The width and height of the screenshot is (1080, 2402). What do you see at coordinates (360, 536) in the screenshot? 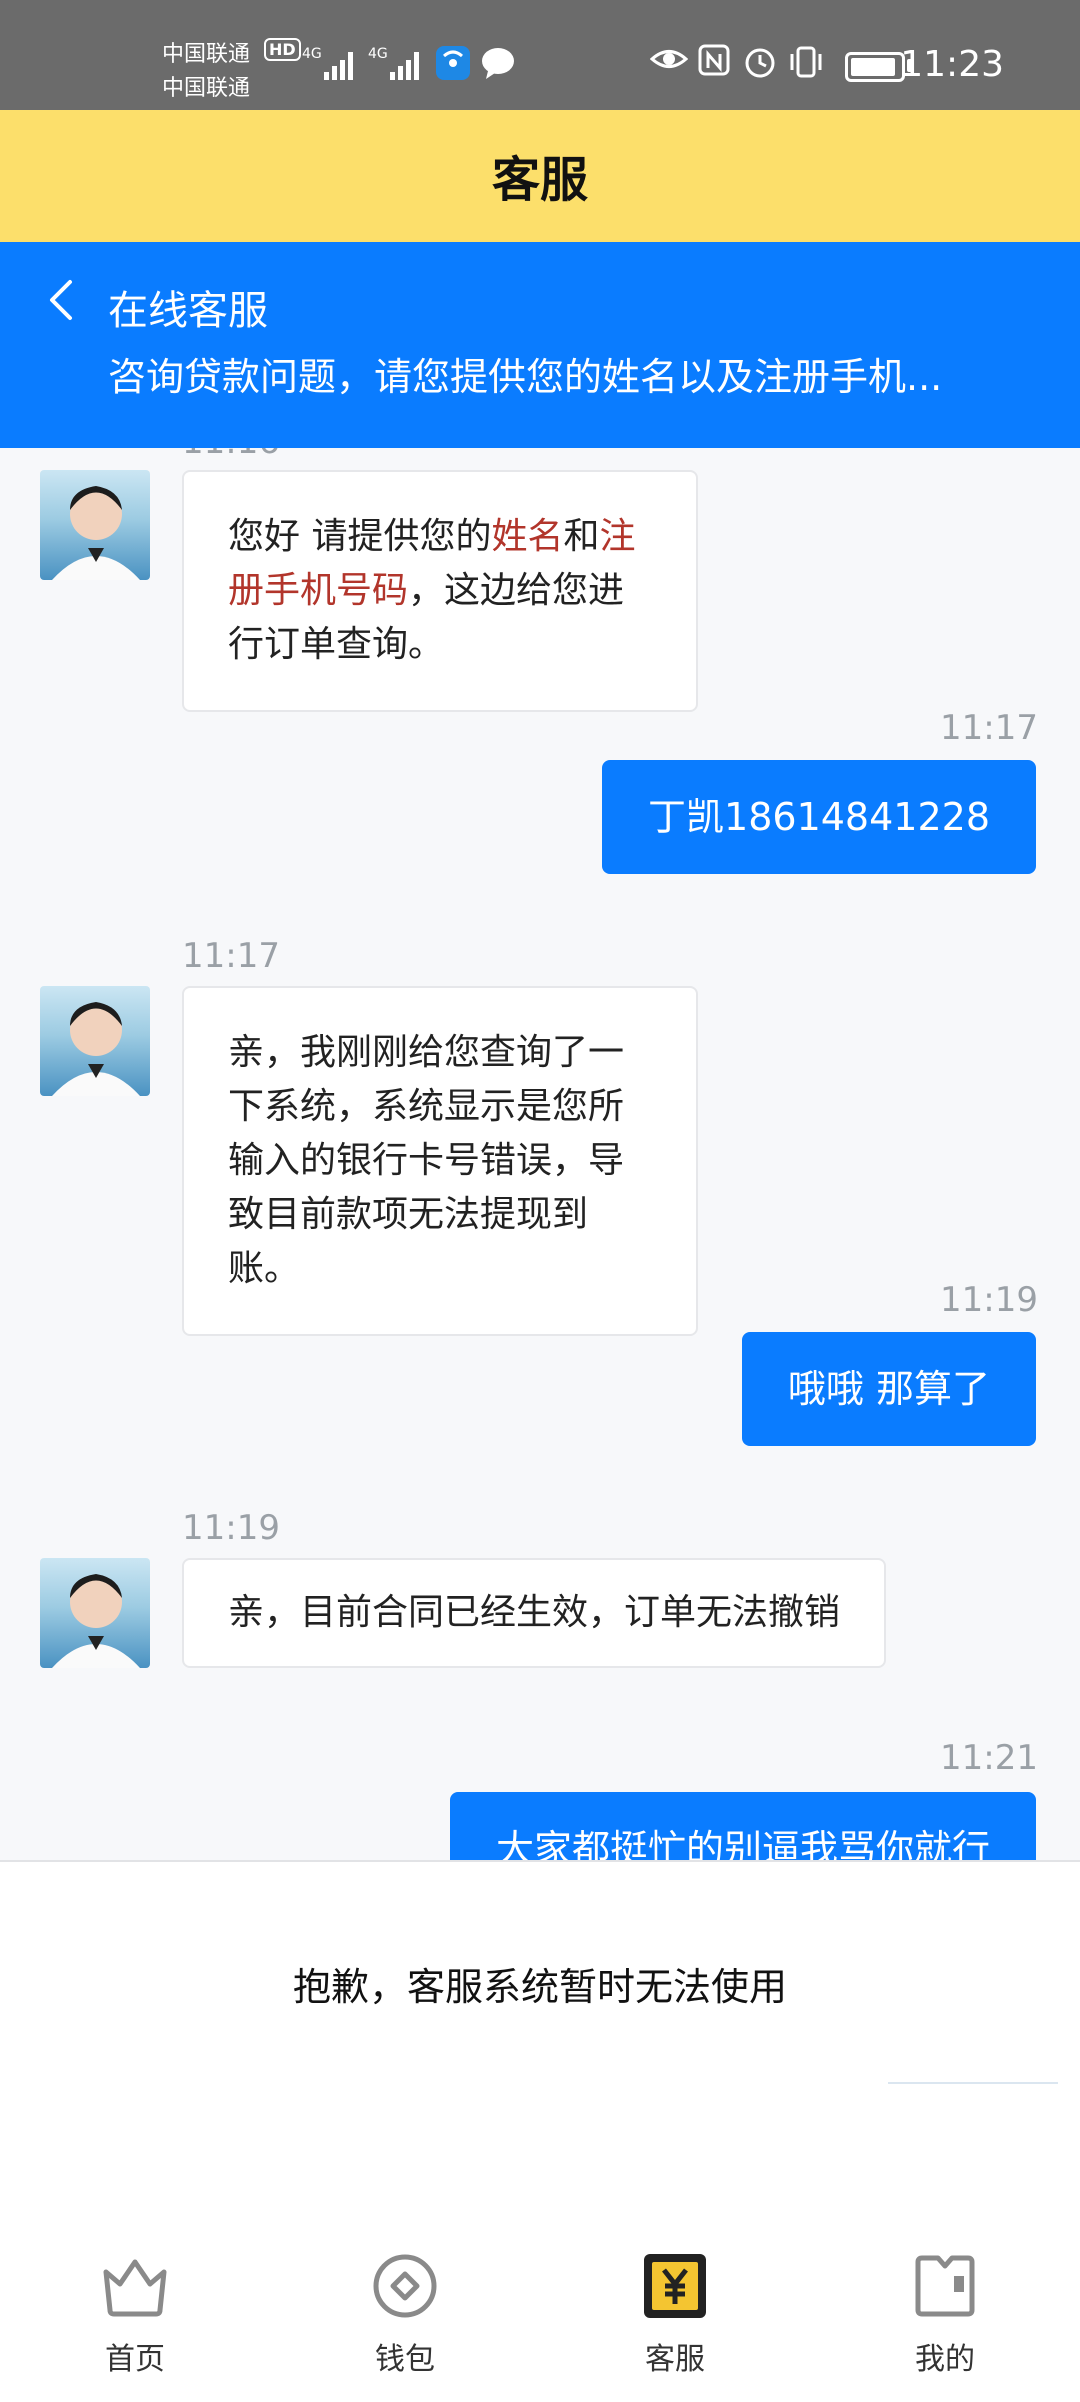
I see `message-text: 您好 请提供您的` at bounding box center [360, 536].